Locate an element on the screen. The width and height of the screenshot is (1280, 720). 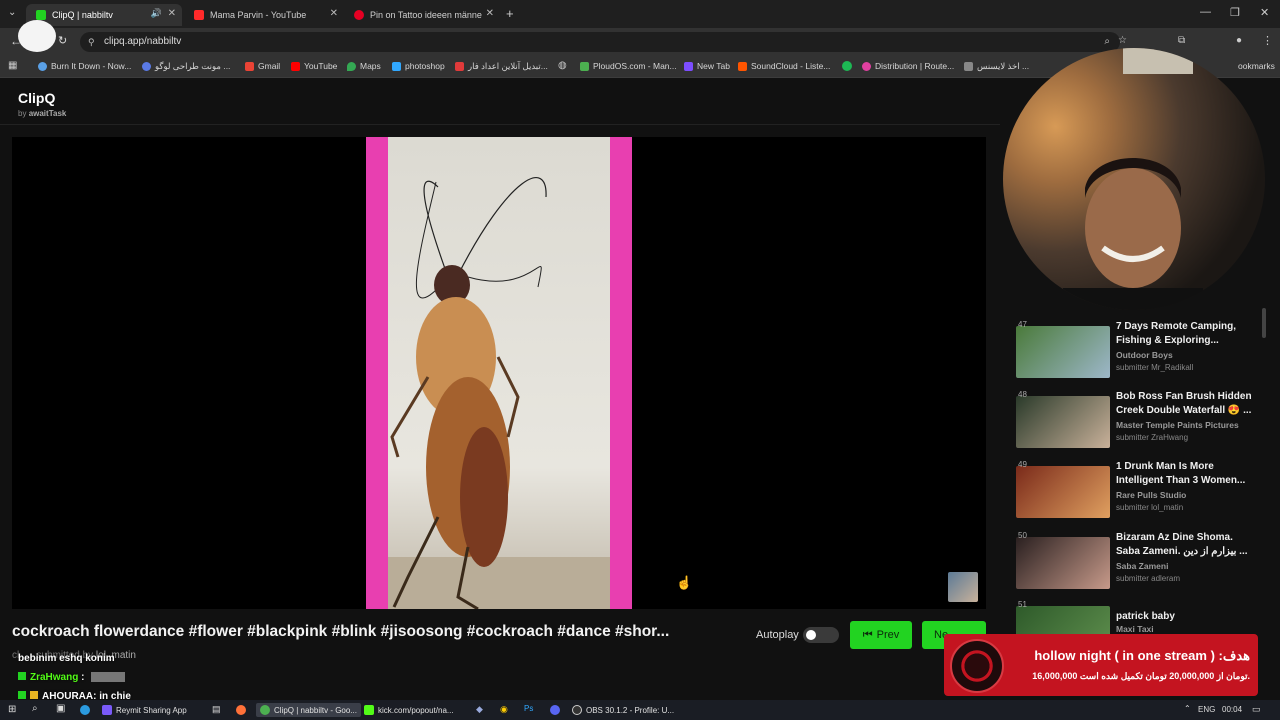
apps-grid-icon: ▦ is located at coordinates (12, 65).